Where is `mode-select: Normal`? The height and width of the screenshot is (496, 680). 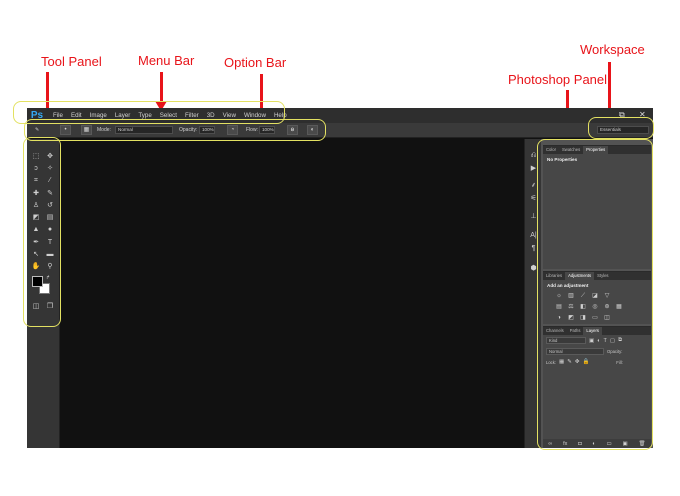 mode-select: Normal is located at coordinates (144, 130).